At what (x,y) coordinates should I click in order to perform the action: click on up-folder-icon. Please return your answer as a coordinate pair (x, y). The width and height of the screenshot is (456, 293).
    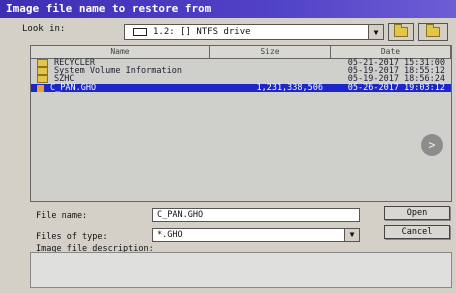
    Looking at the image, I should click on (401, 30).